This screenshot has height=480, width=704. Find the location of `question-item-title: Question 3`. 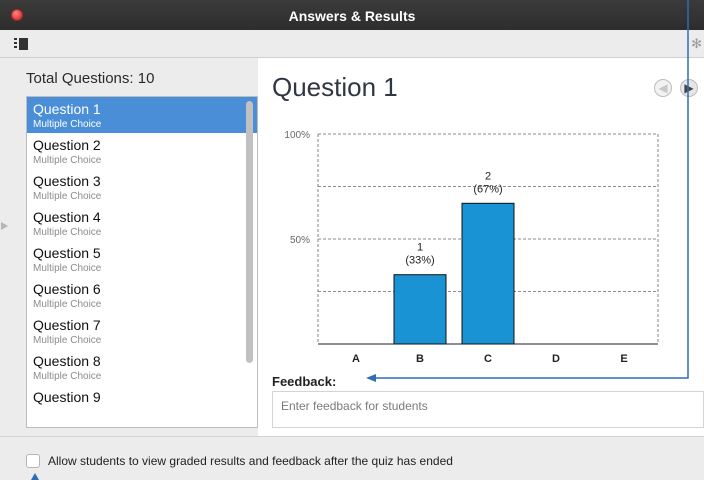

question-item-title: Question 3 is located at coordinates (67, 181).